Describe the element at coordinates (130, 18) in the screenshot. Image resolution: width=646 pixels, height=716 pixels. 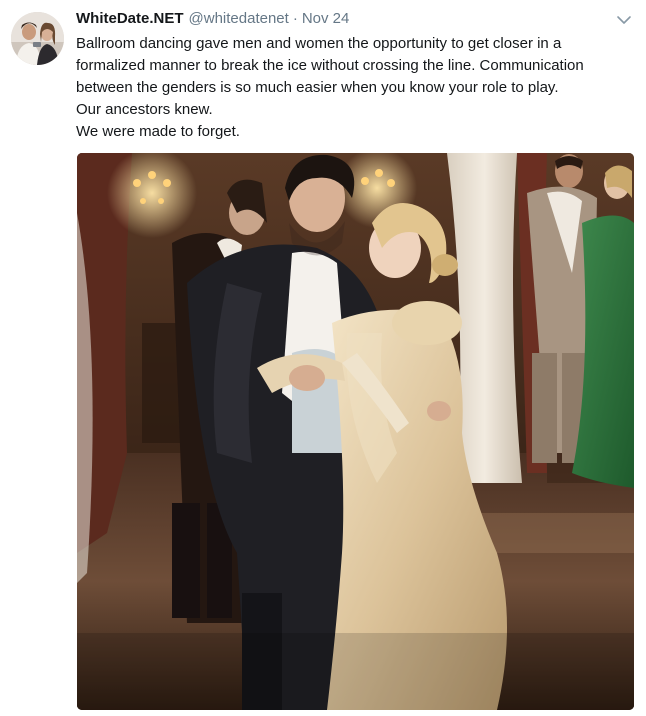
I see `author-name: WhiteDate.NET` at that location.